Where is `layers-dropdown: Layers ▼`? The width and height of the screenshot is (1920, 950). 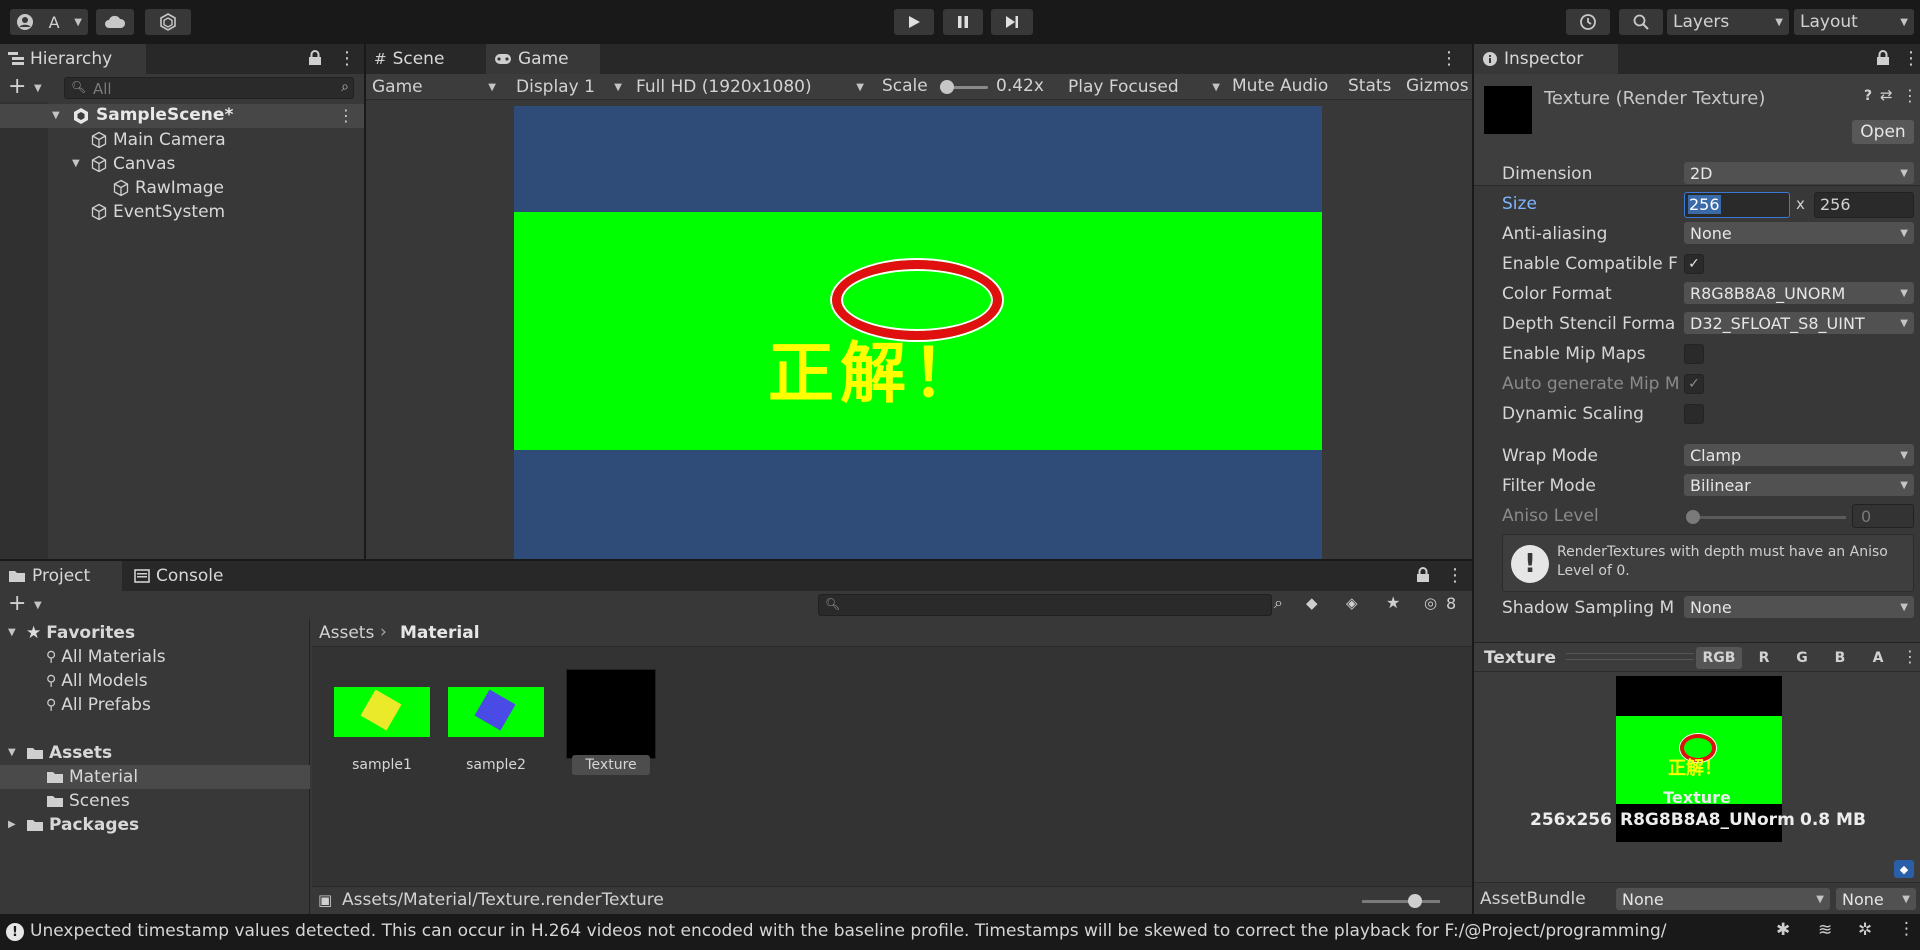
layers-dropdown: Layers ▼ is located at coordinates (1728, 22).